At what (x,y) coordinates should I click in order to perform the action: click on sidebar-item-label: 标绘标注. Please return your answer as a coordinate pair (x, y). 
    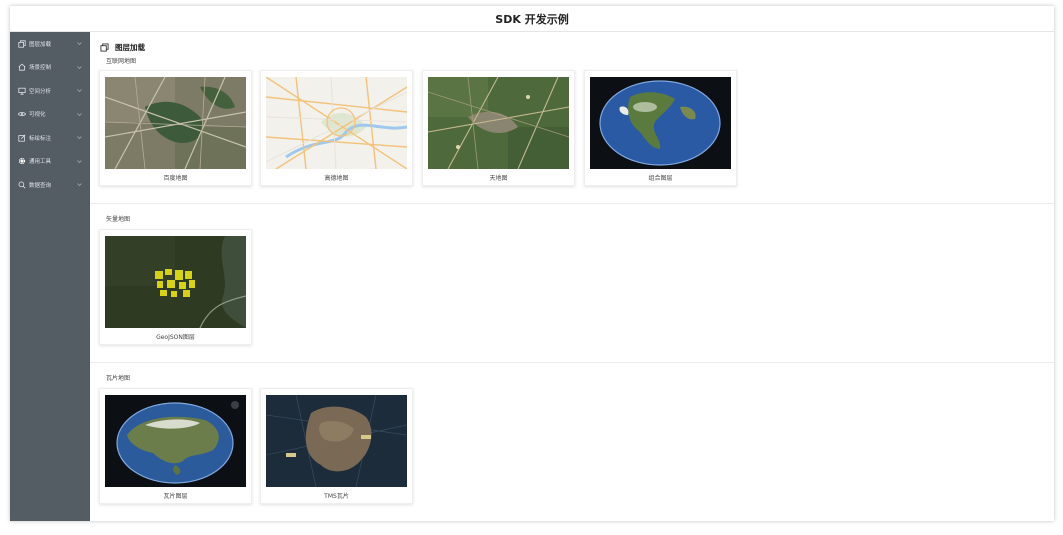
    Looking at the image, I should click on (40, 138).